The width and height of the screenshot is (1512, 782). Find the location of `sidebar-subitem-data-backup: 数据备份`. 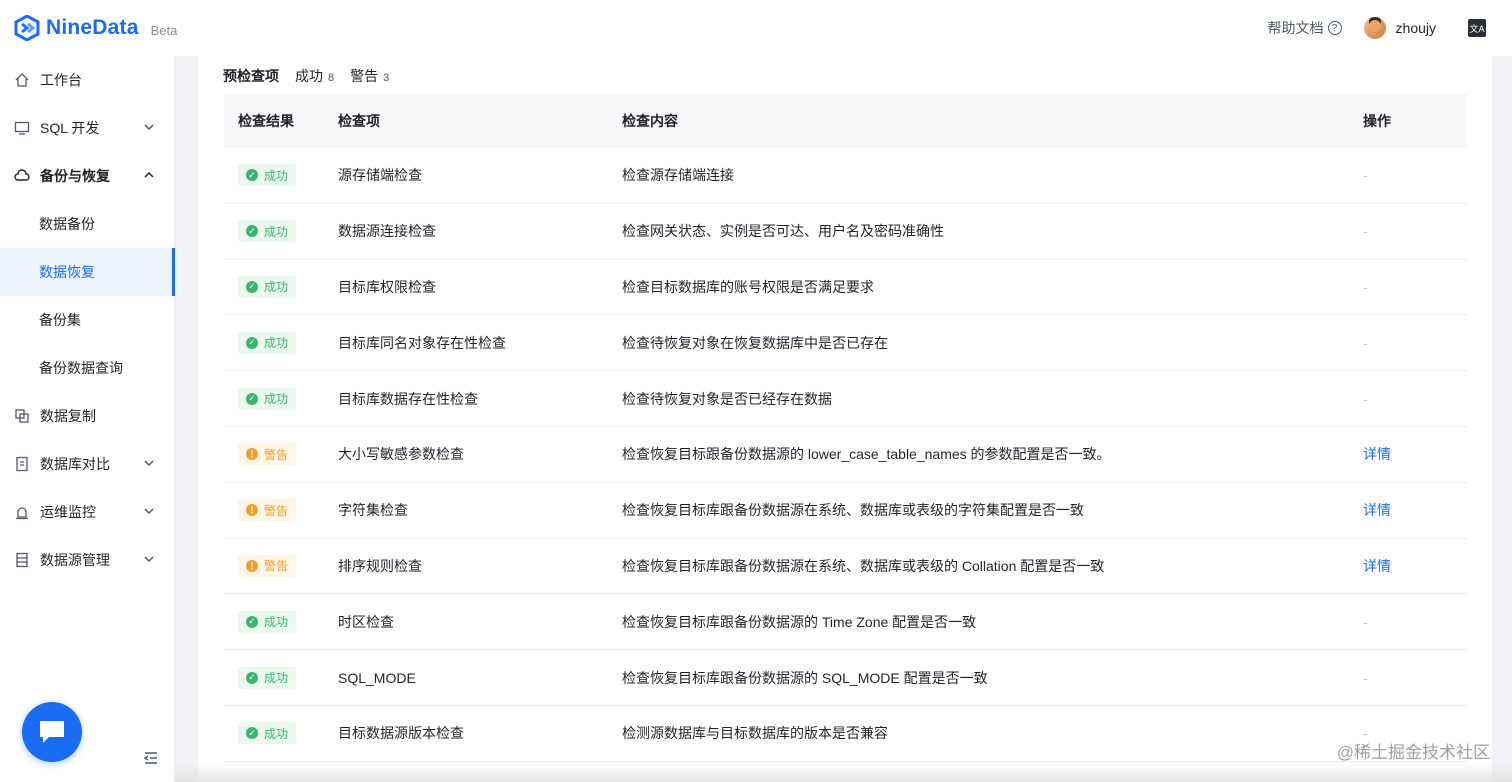

sidebar-subitem-data-backup: 数据备份 is located at coordinates (87, 224).